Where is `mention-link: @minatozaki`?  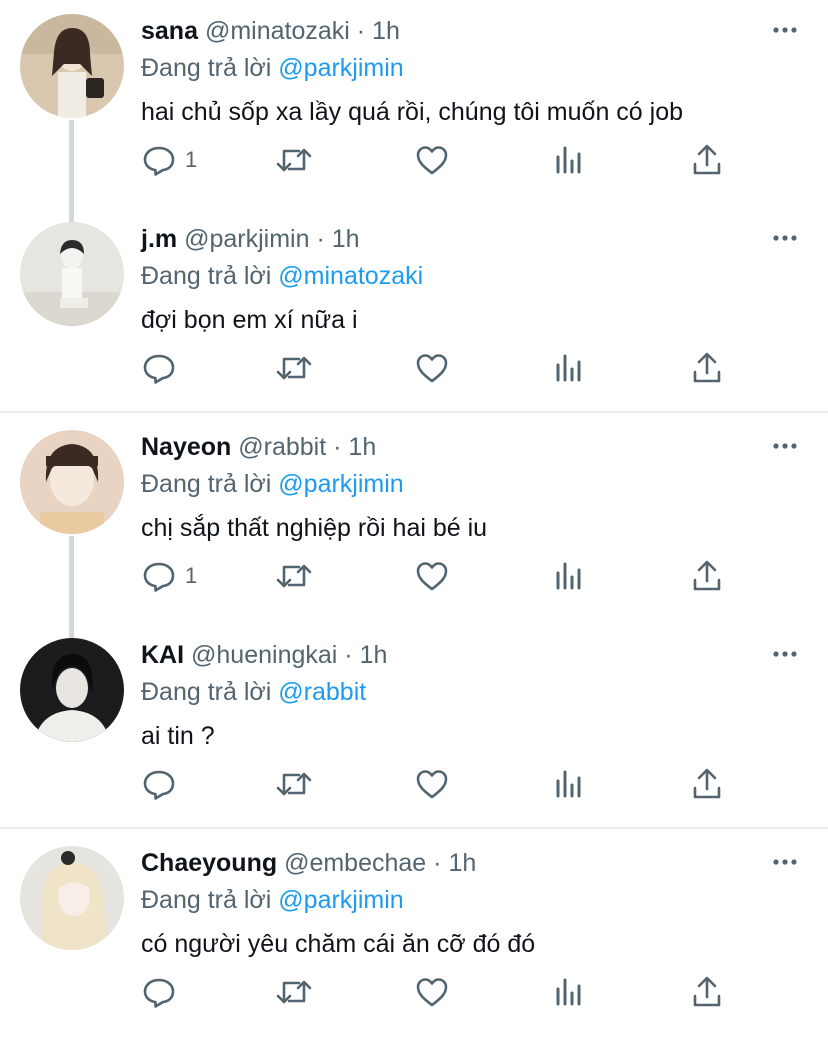 mention-link: @minatozaki is located at coordinates (350, 276).